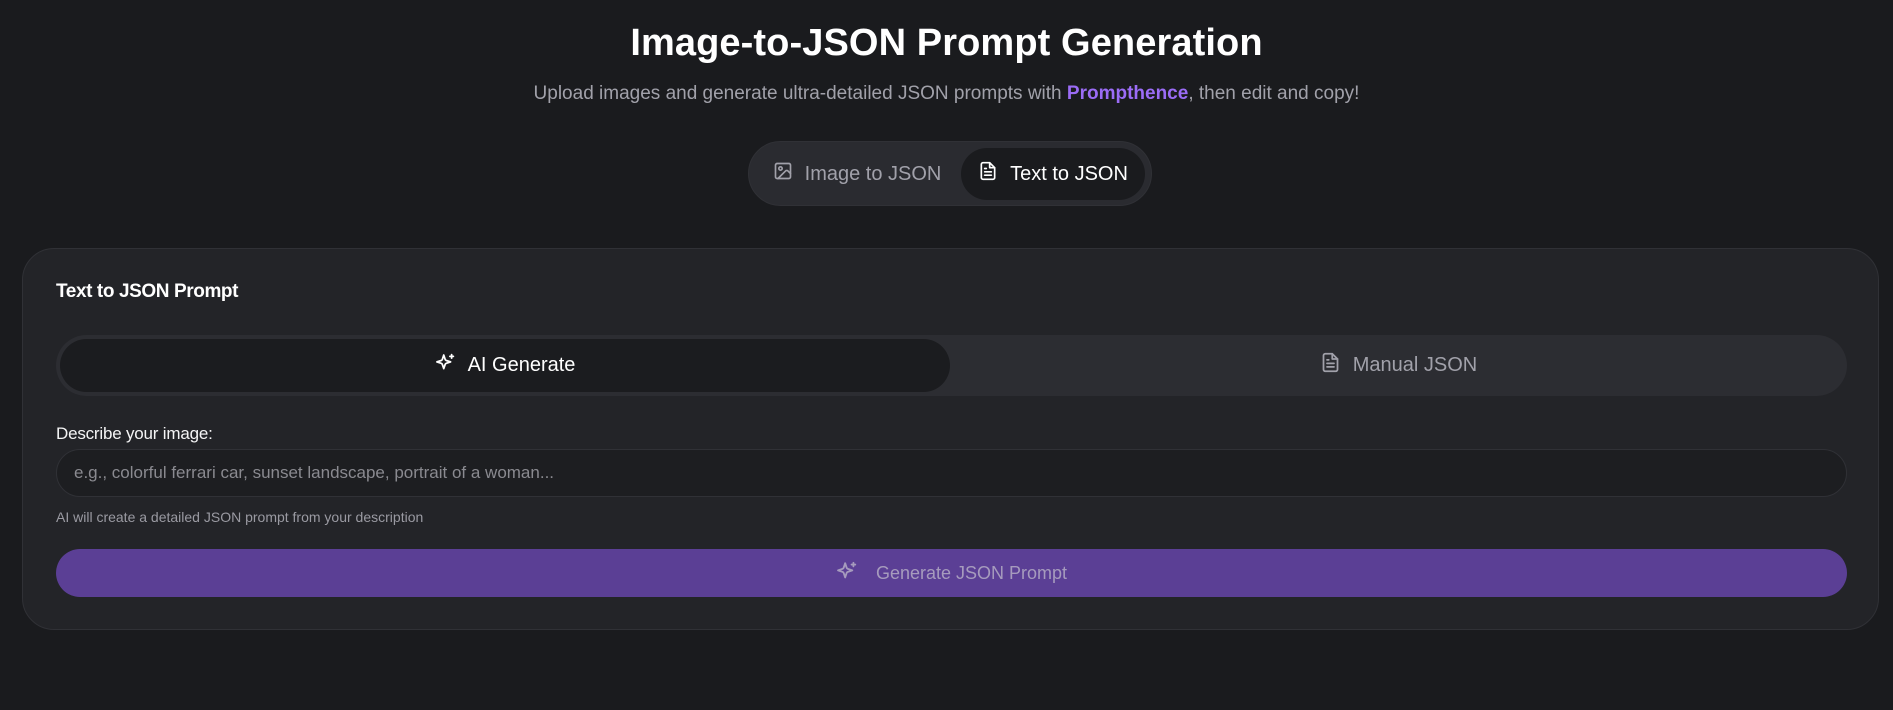 Image resolution: width=1893 pixels, height=710 pixels. What do you see at coordinates (946, 43) in the screenshot?
I see `page-title: Image-to-JSON Prompt Generation` at bounding box center [946, 43].